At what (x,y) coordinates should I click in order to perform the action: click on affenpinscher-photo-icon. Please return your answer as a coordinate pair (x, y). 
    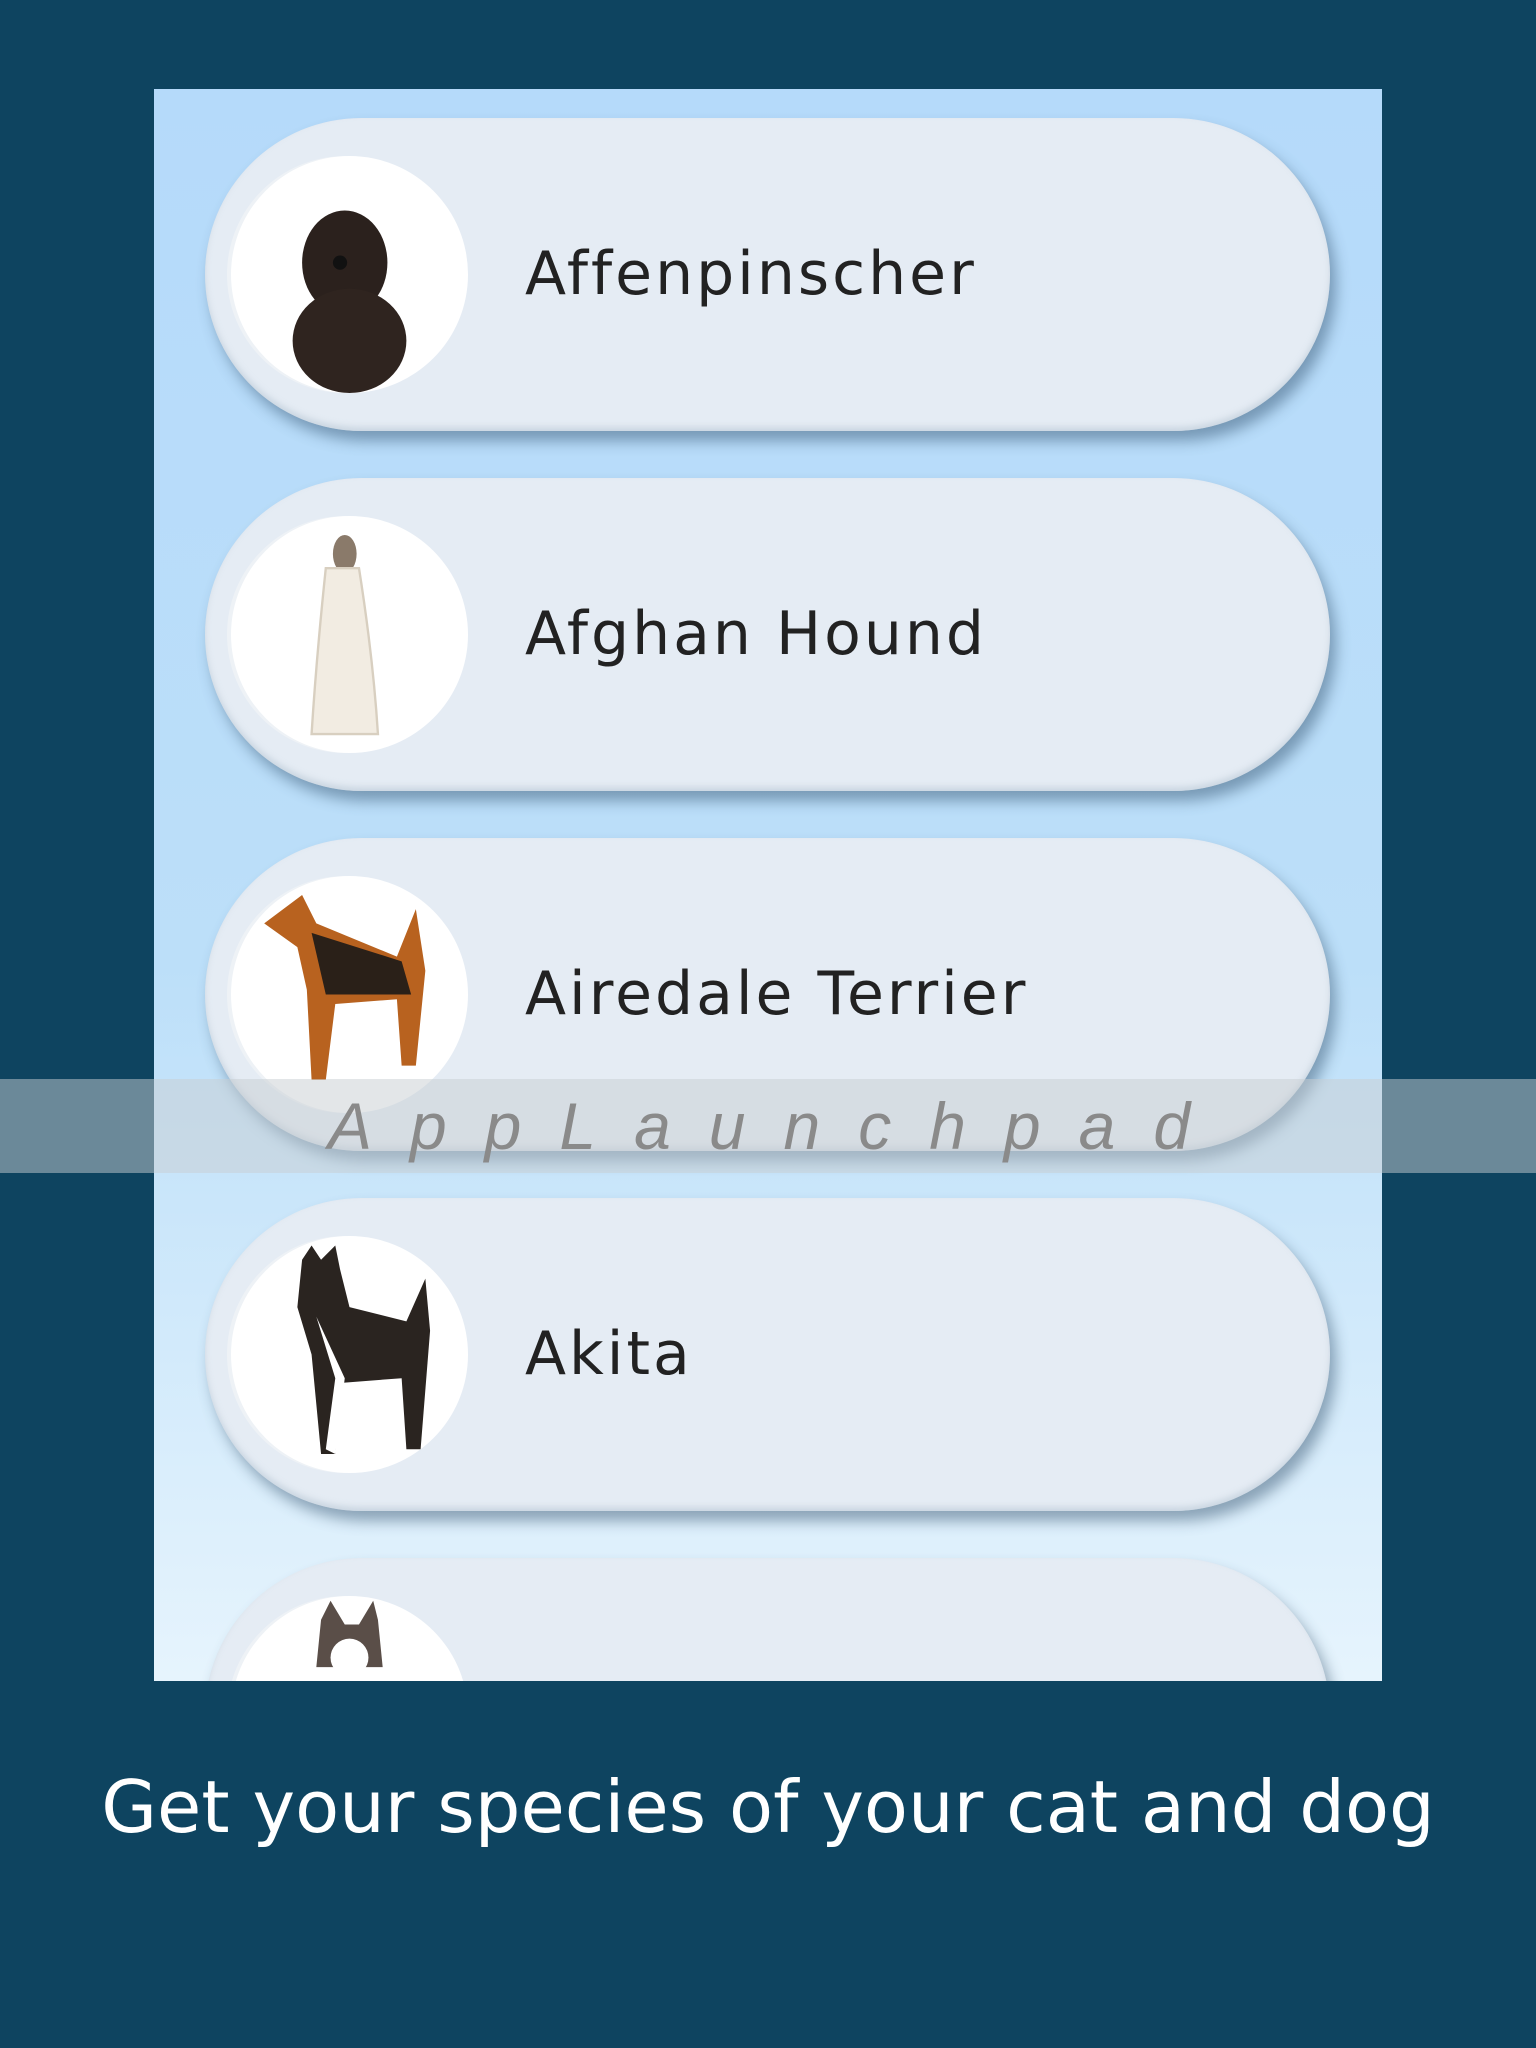
    Looking at the image, I should click on (349, 274).